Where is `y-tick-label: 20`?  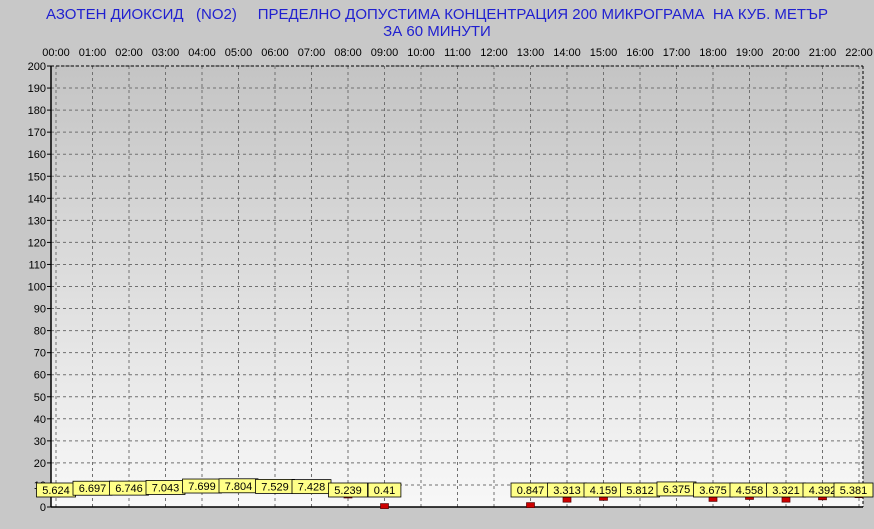
y-tick-label: 20 is located at coordinates (40, 464).